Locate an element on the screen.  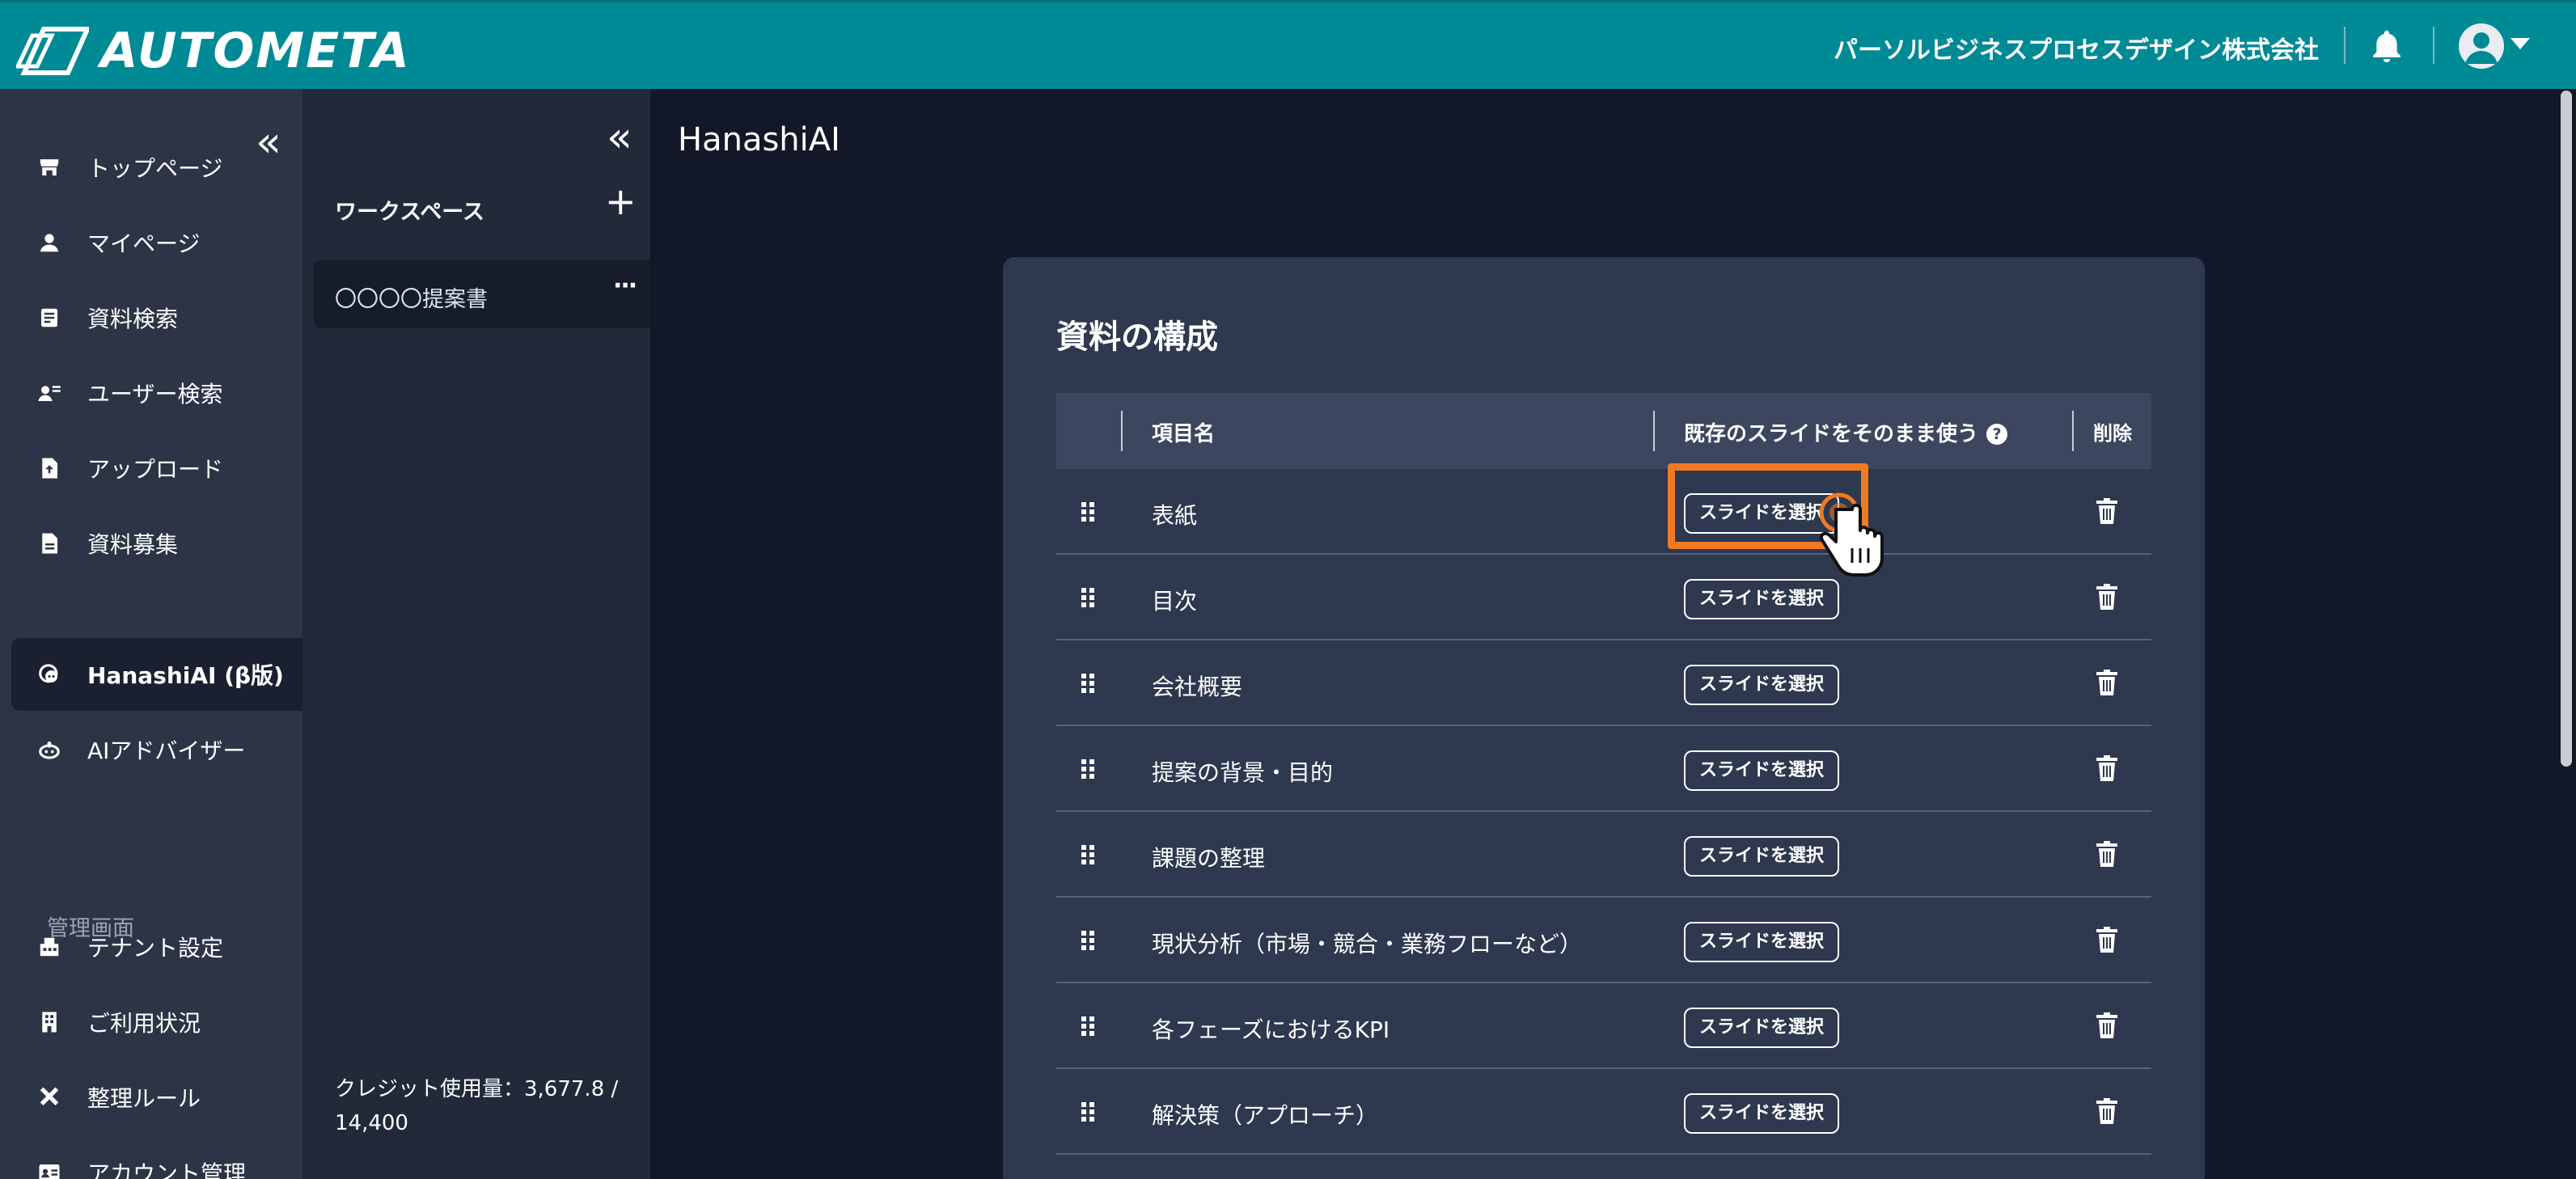
store-icon is located at coordinates (50, 168).